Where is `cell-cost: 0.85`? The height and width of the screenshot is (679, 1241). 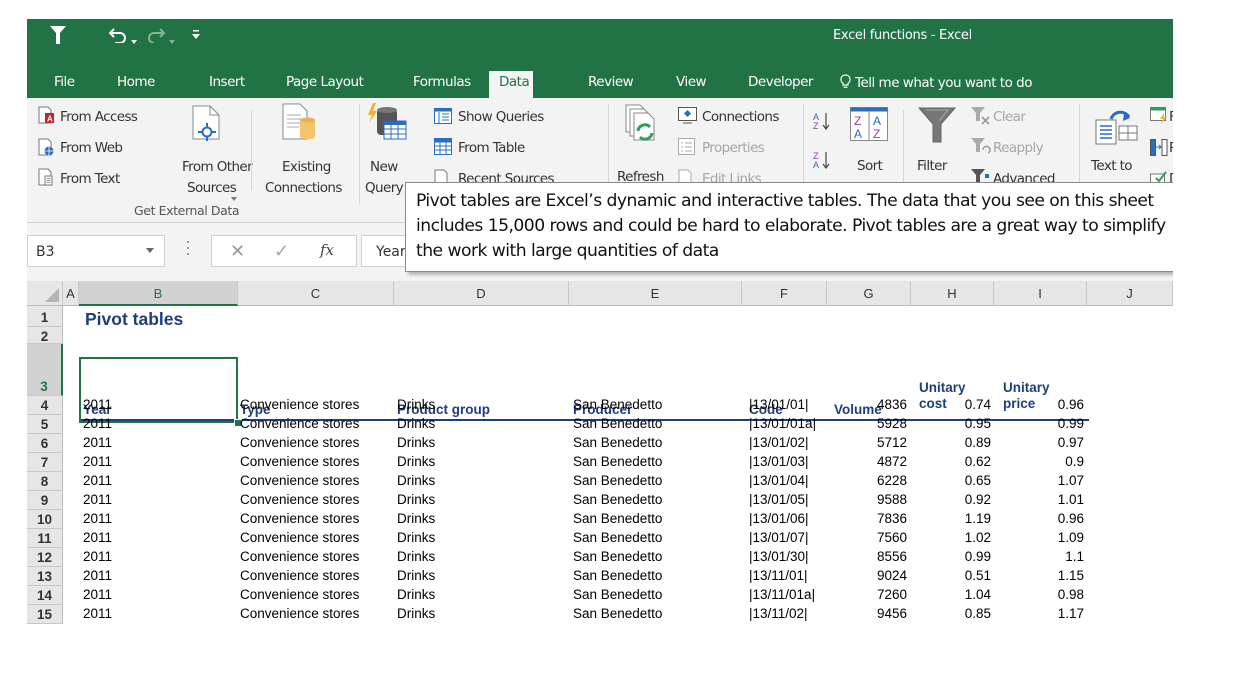
cell-cost: 0.85 is located at coordinates (978, 613).